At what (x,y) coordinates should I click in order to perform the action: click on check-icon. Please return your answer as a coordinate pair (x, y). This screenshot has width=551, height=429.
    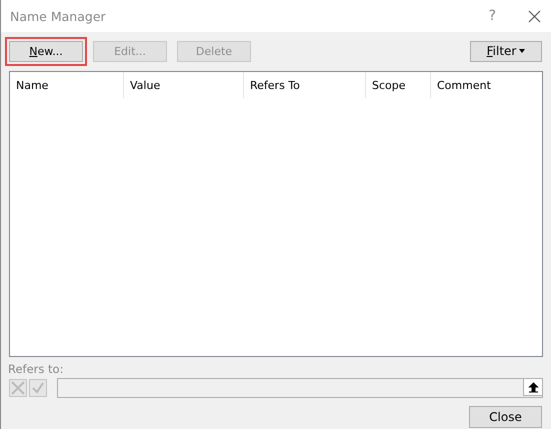
    Looking at the image, I should click on (38, 388).